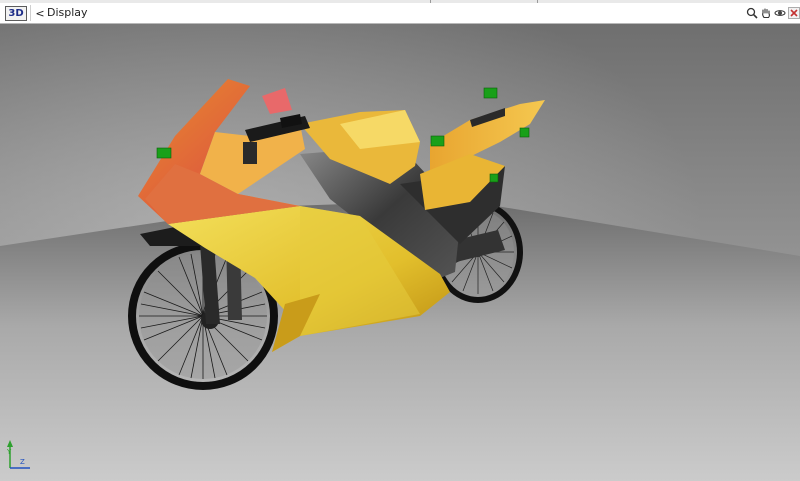 The image size is (800, 481). Describe the element at coordinates (793, 13) in the screenshot. I see `close-icon` at that location.